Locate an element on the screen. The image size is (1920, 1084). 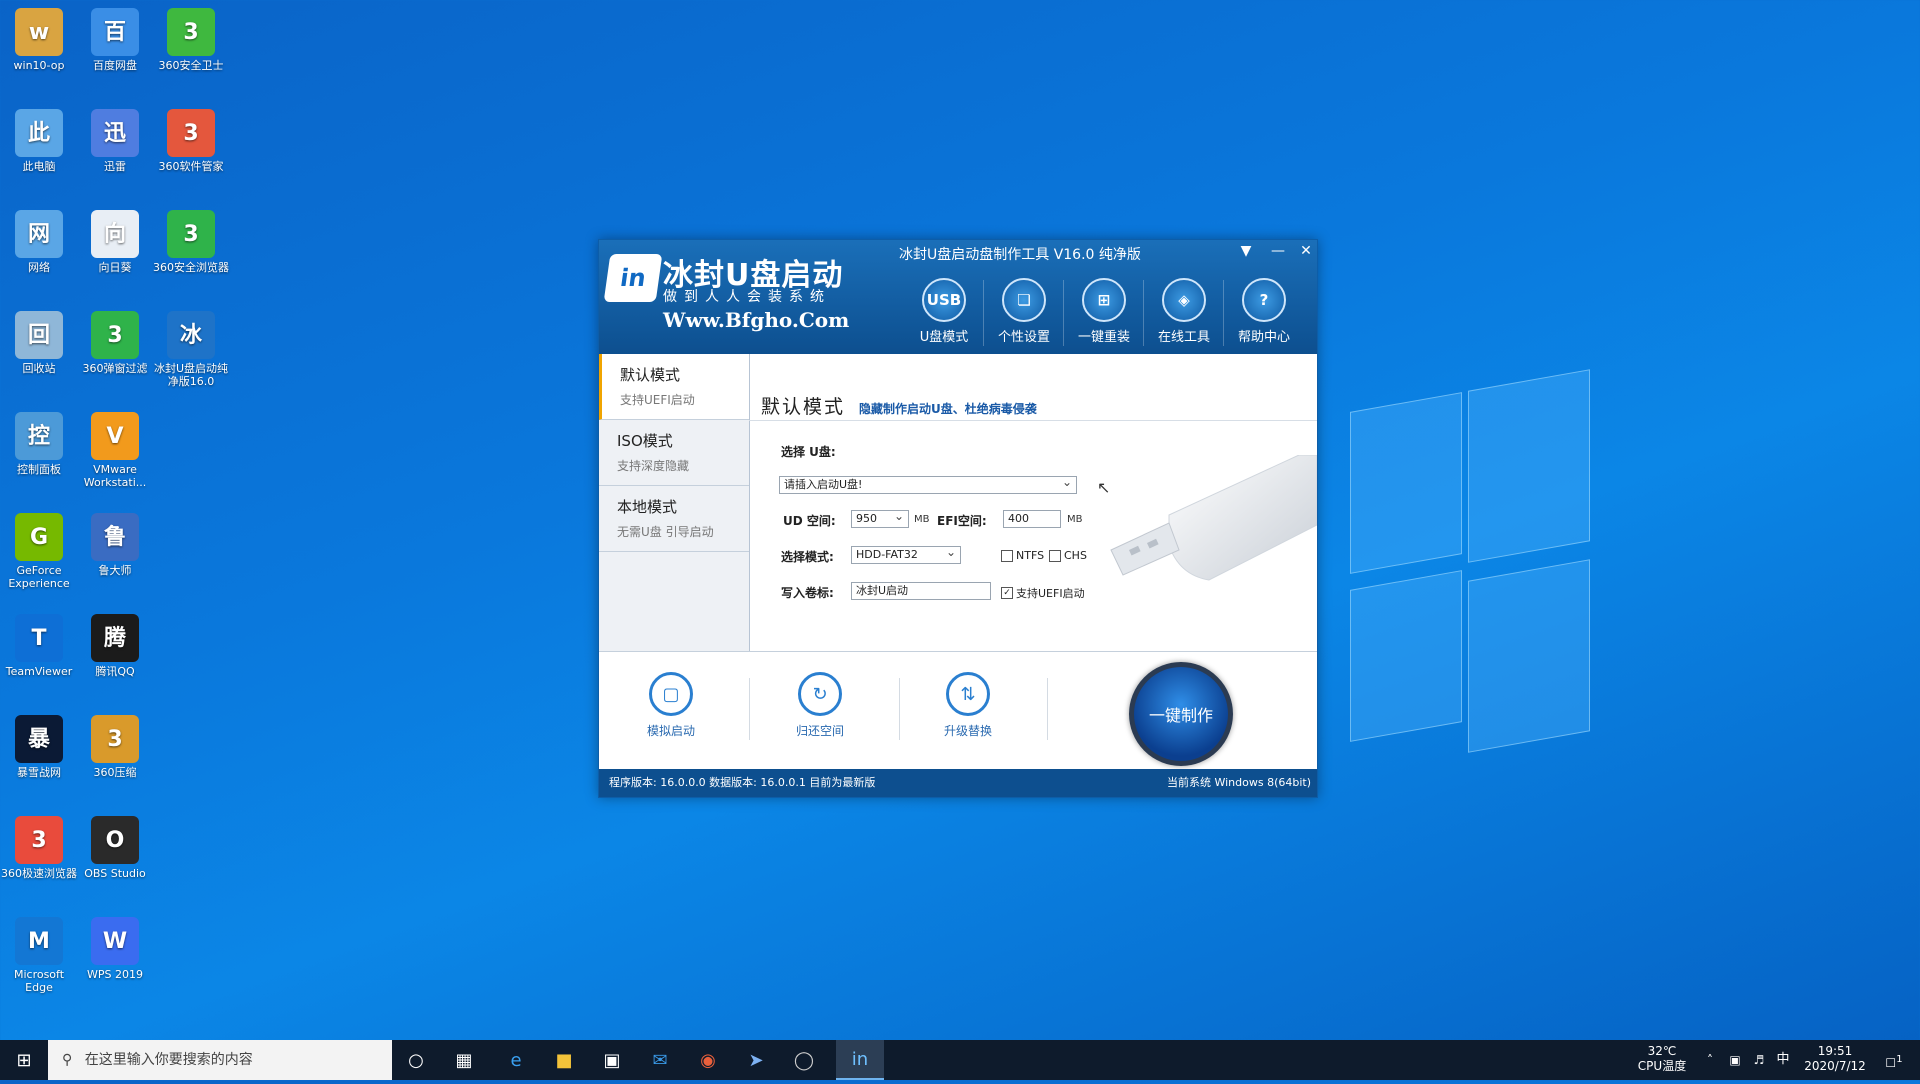
nav-help-center: ? 帮助中心 is located at coordinates (1264, 314).